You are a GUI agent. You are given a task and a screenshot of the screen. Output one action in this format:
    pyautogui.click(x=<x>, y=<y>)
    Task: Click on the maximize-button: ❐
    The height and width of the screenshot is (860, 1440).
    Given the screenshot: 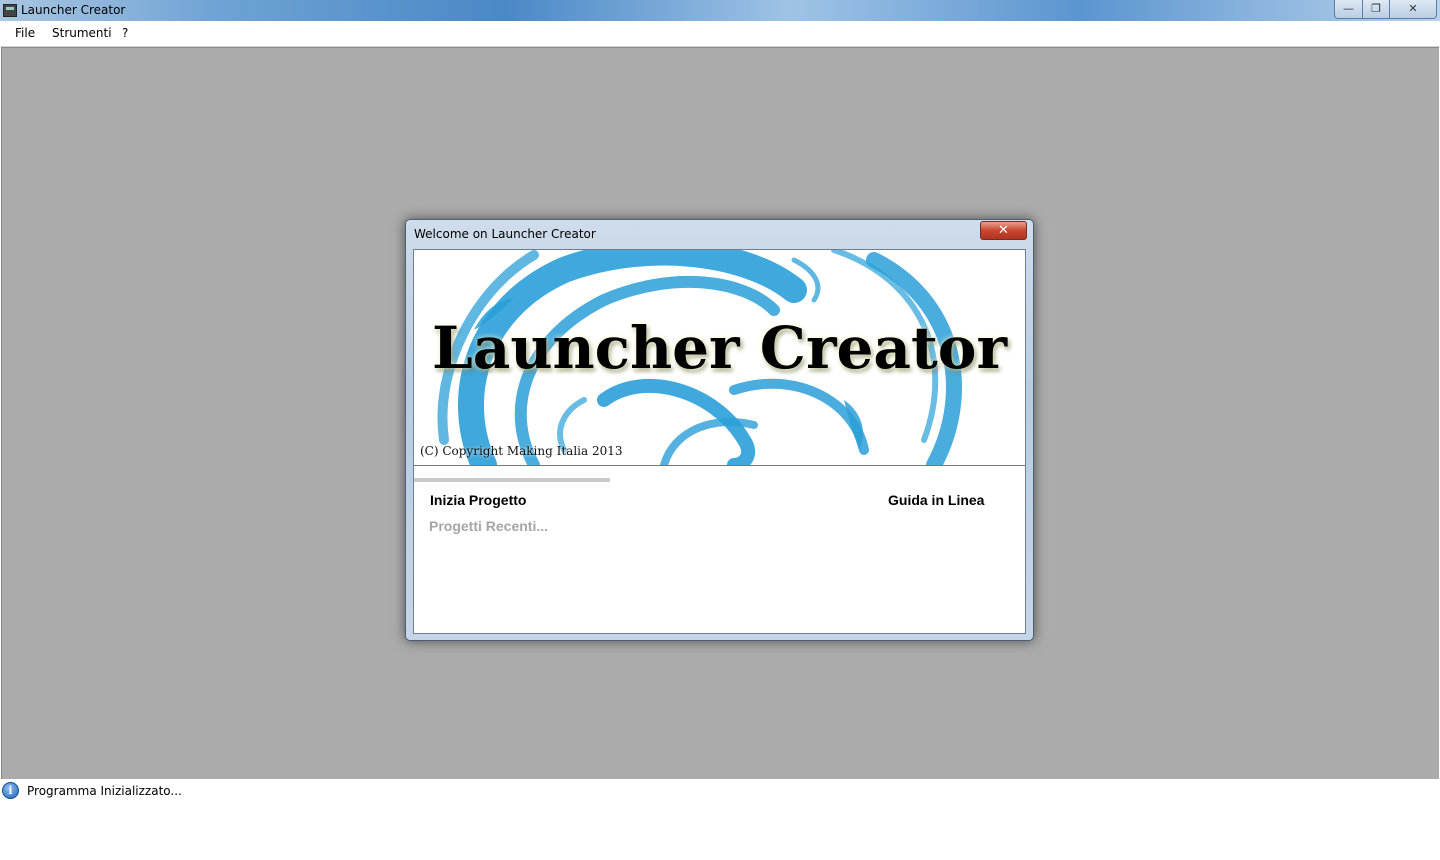 What is the action you would take?
    pyautogui.click(x=1376, y=9)
    